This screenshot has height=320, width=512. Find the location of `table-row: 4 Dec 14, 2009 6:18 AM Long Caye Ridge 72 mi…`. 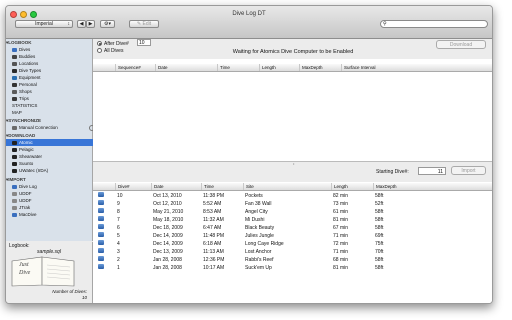

table-row: 4 Dec 14, 2009 6:18 AM Long Caye Ridge 72 mi… is located at coordinates (292, 244).